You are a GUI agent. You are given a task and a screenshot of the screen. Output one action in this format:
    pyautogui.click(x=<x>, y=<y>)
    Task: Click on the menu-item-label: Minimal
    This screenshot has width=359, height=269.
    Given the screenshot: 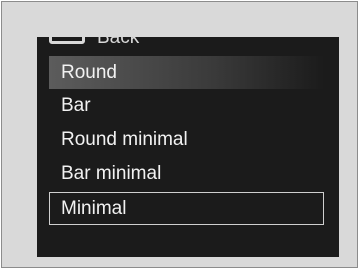 What is the action you would take?
    pyautogui.click(x=94, y=208)
    